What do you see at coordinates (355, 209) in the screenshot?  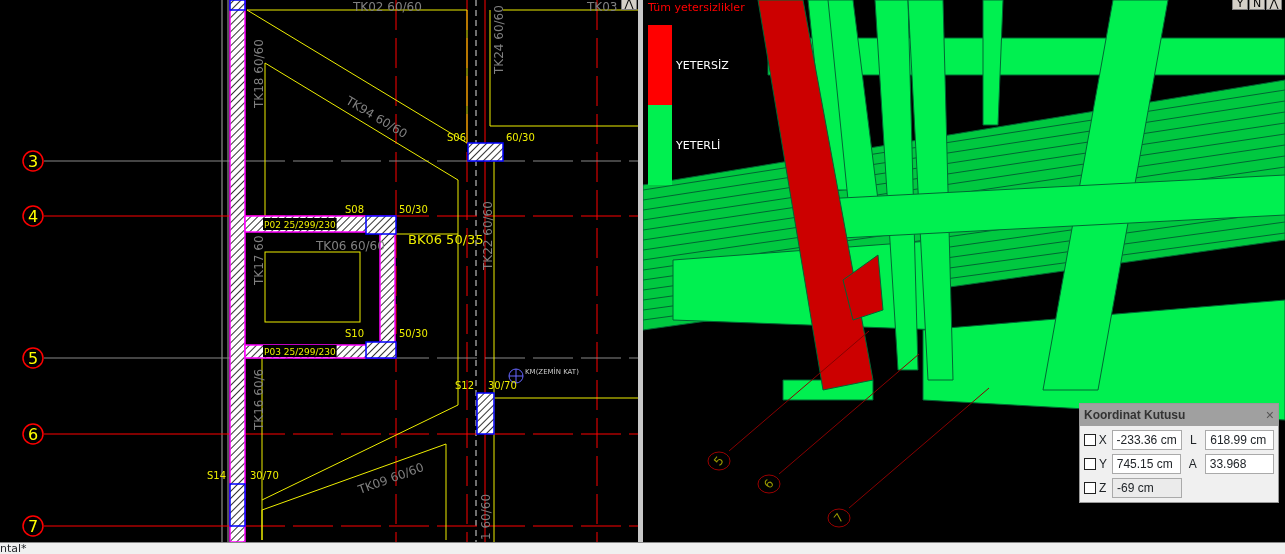 I see `column-label: S08` at bounding box center [355, 209].